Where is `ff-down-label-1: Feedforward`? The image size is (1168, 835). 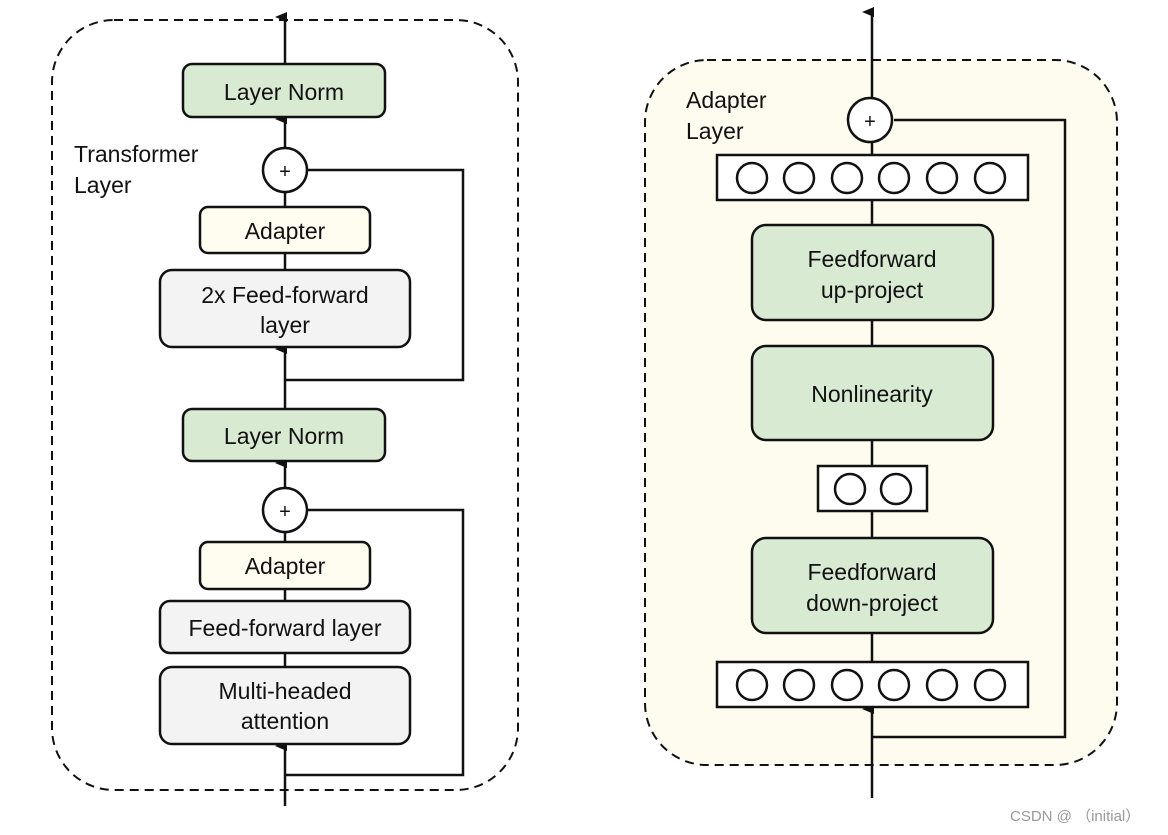
ff-down-label-1: Feedforward is located at coordinates (871, 572).